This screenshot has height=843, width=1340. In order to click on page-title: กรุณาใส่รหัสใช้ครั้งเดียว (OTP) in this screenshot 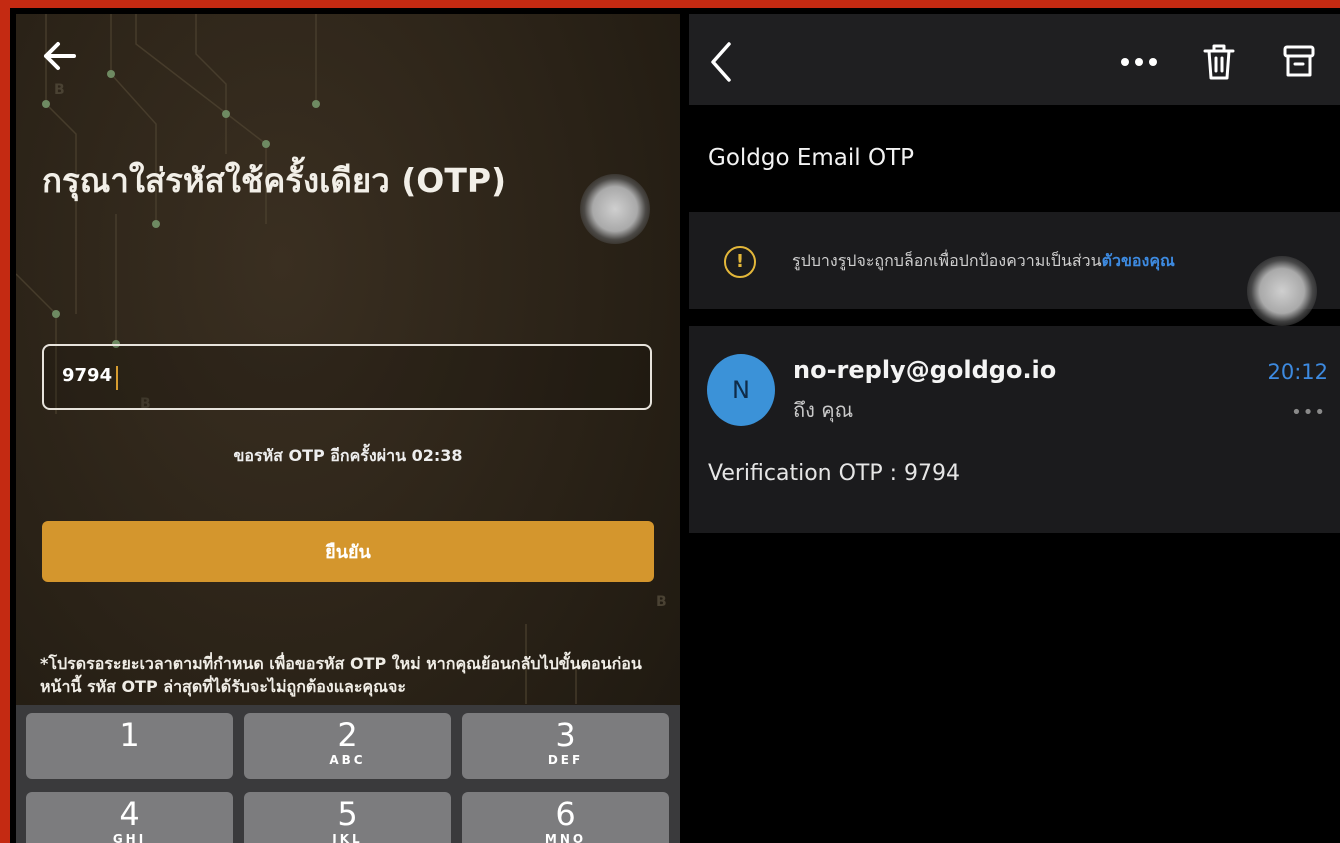, I will do `click(274, 180)`.